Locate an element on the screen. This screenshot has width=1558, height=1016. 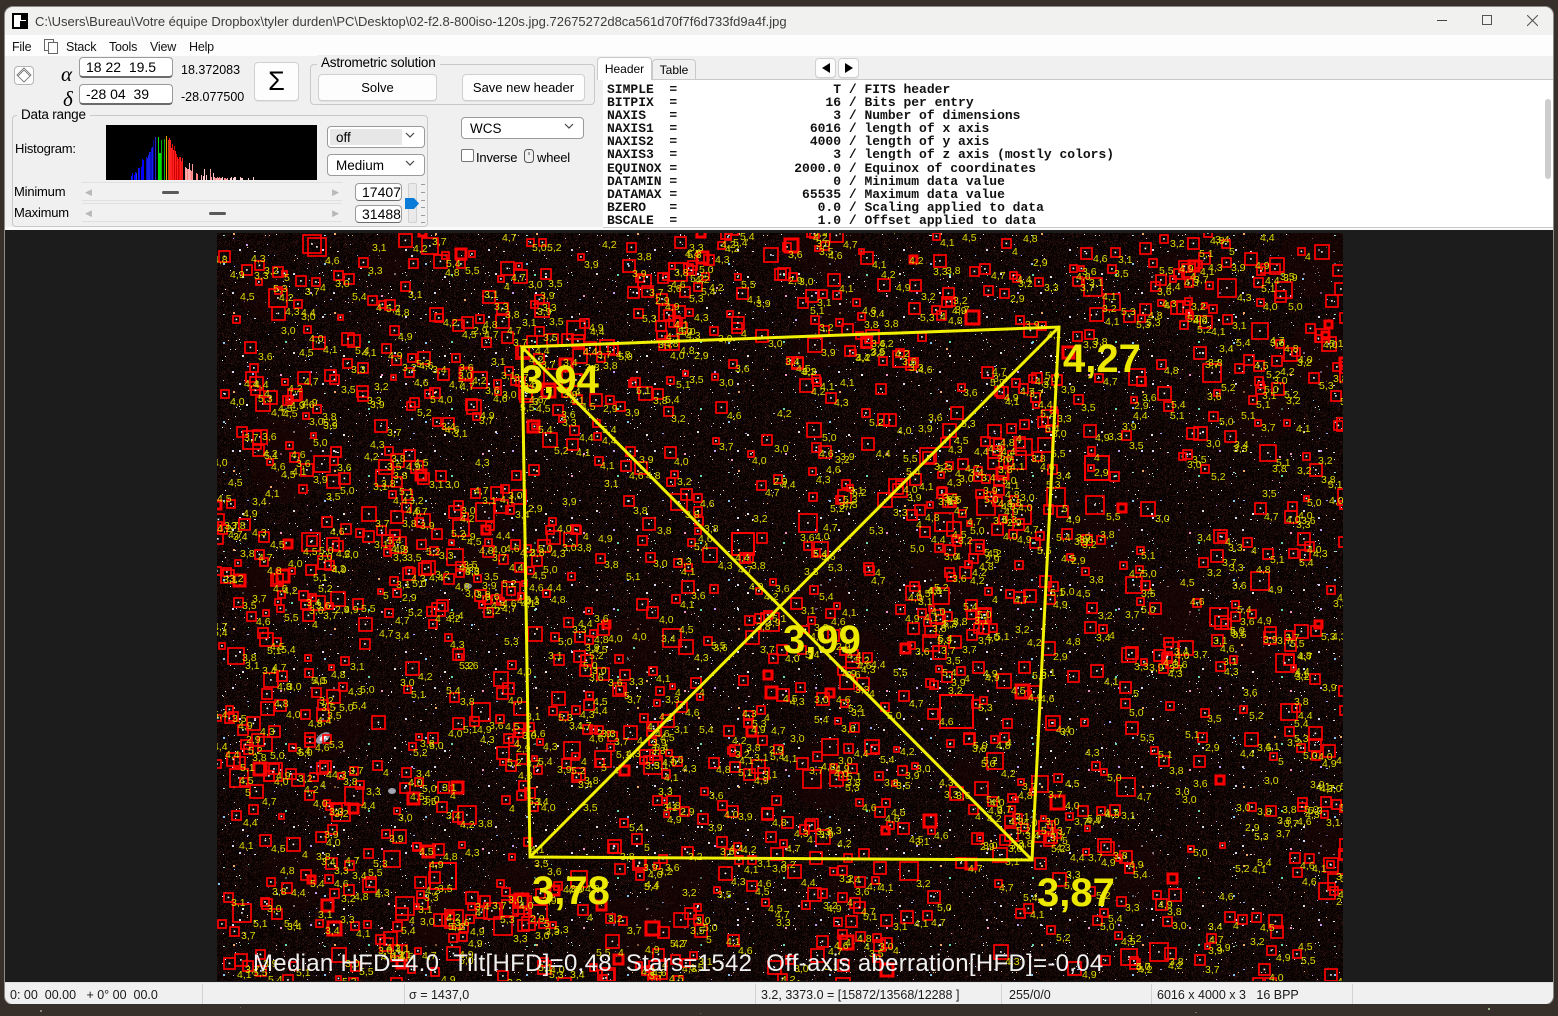
svg-text: 5 is located at coordinates (248, 793).